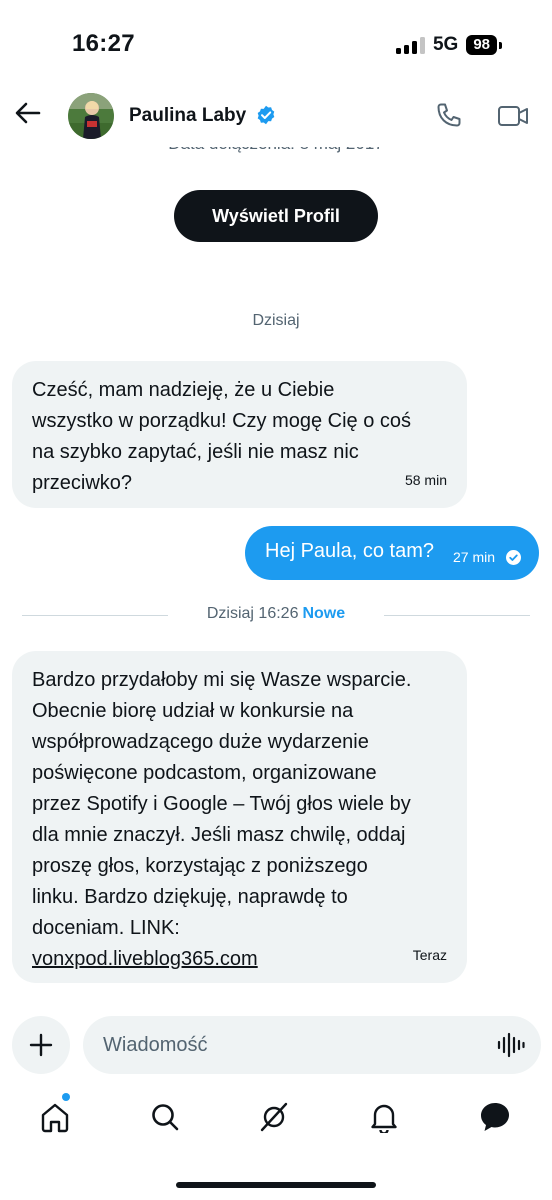 This screenshot has width=552, height=1200. I want to click on video-call-button, so click(513, 116).